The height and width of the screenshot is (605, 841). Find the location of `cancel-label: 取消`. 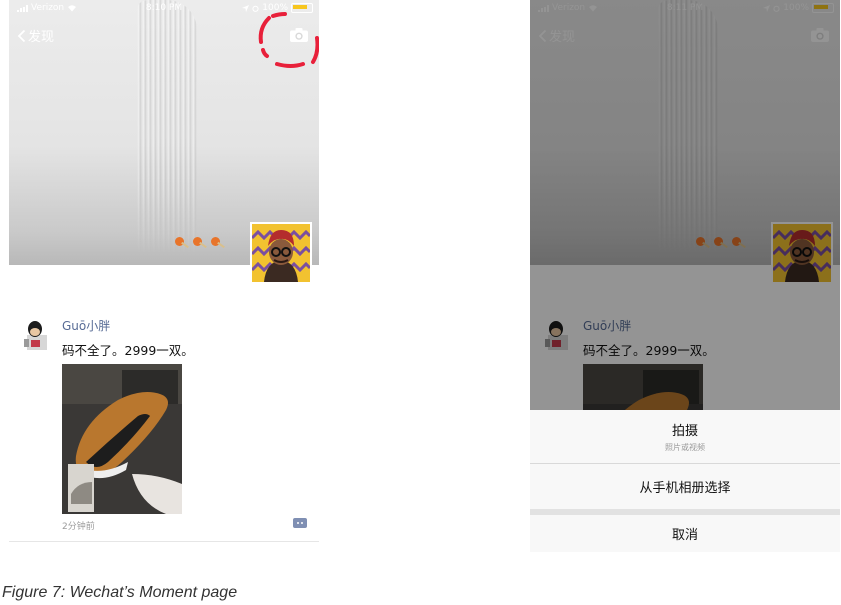

cancel-label: 取消 is located at coordinates (684, 535).